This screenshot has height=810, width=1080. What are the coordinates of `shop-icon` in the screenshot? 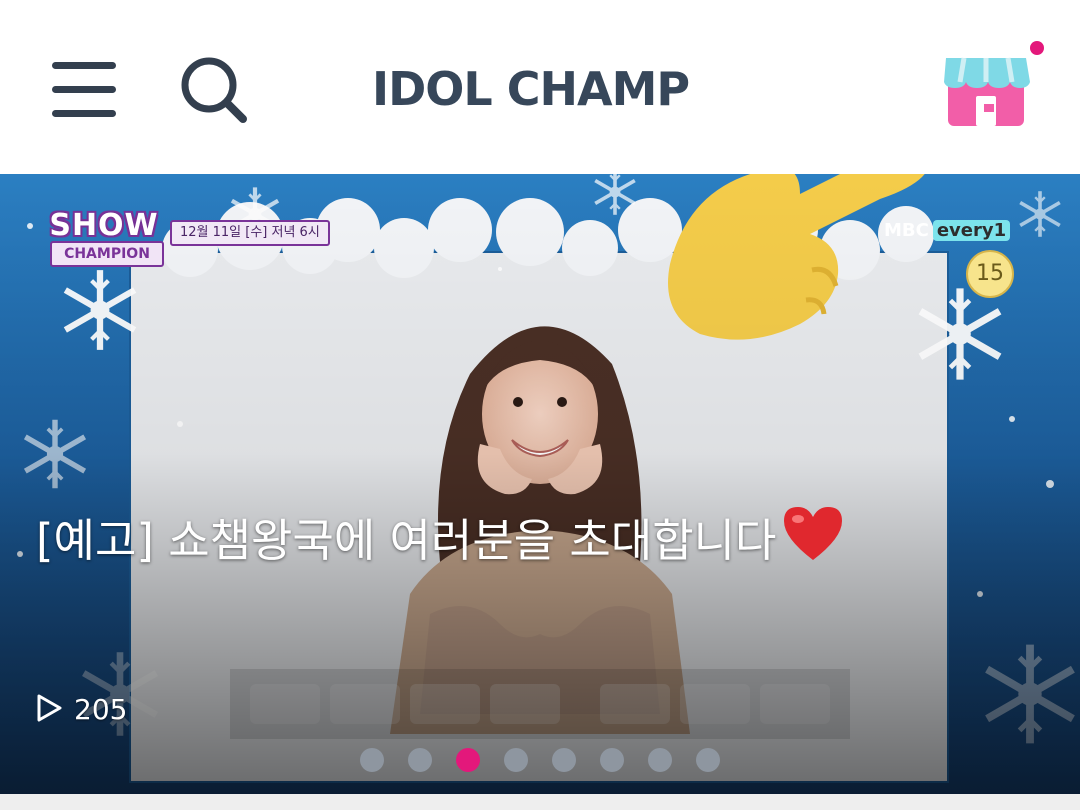 It's located at (986, 89).